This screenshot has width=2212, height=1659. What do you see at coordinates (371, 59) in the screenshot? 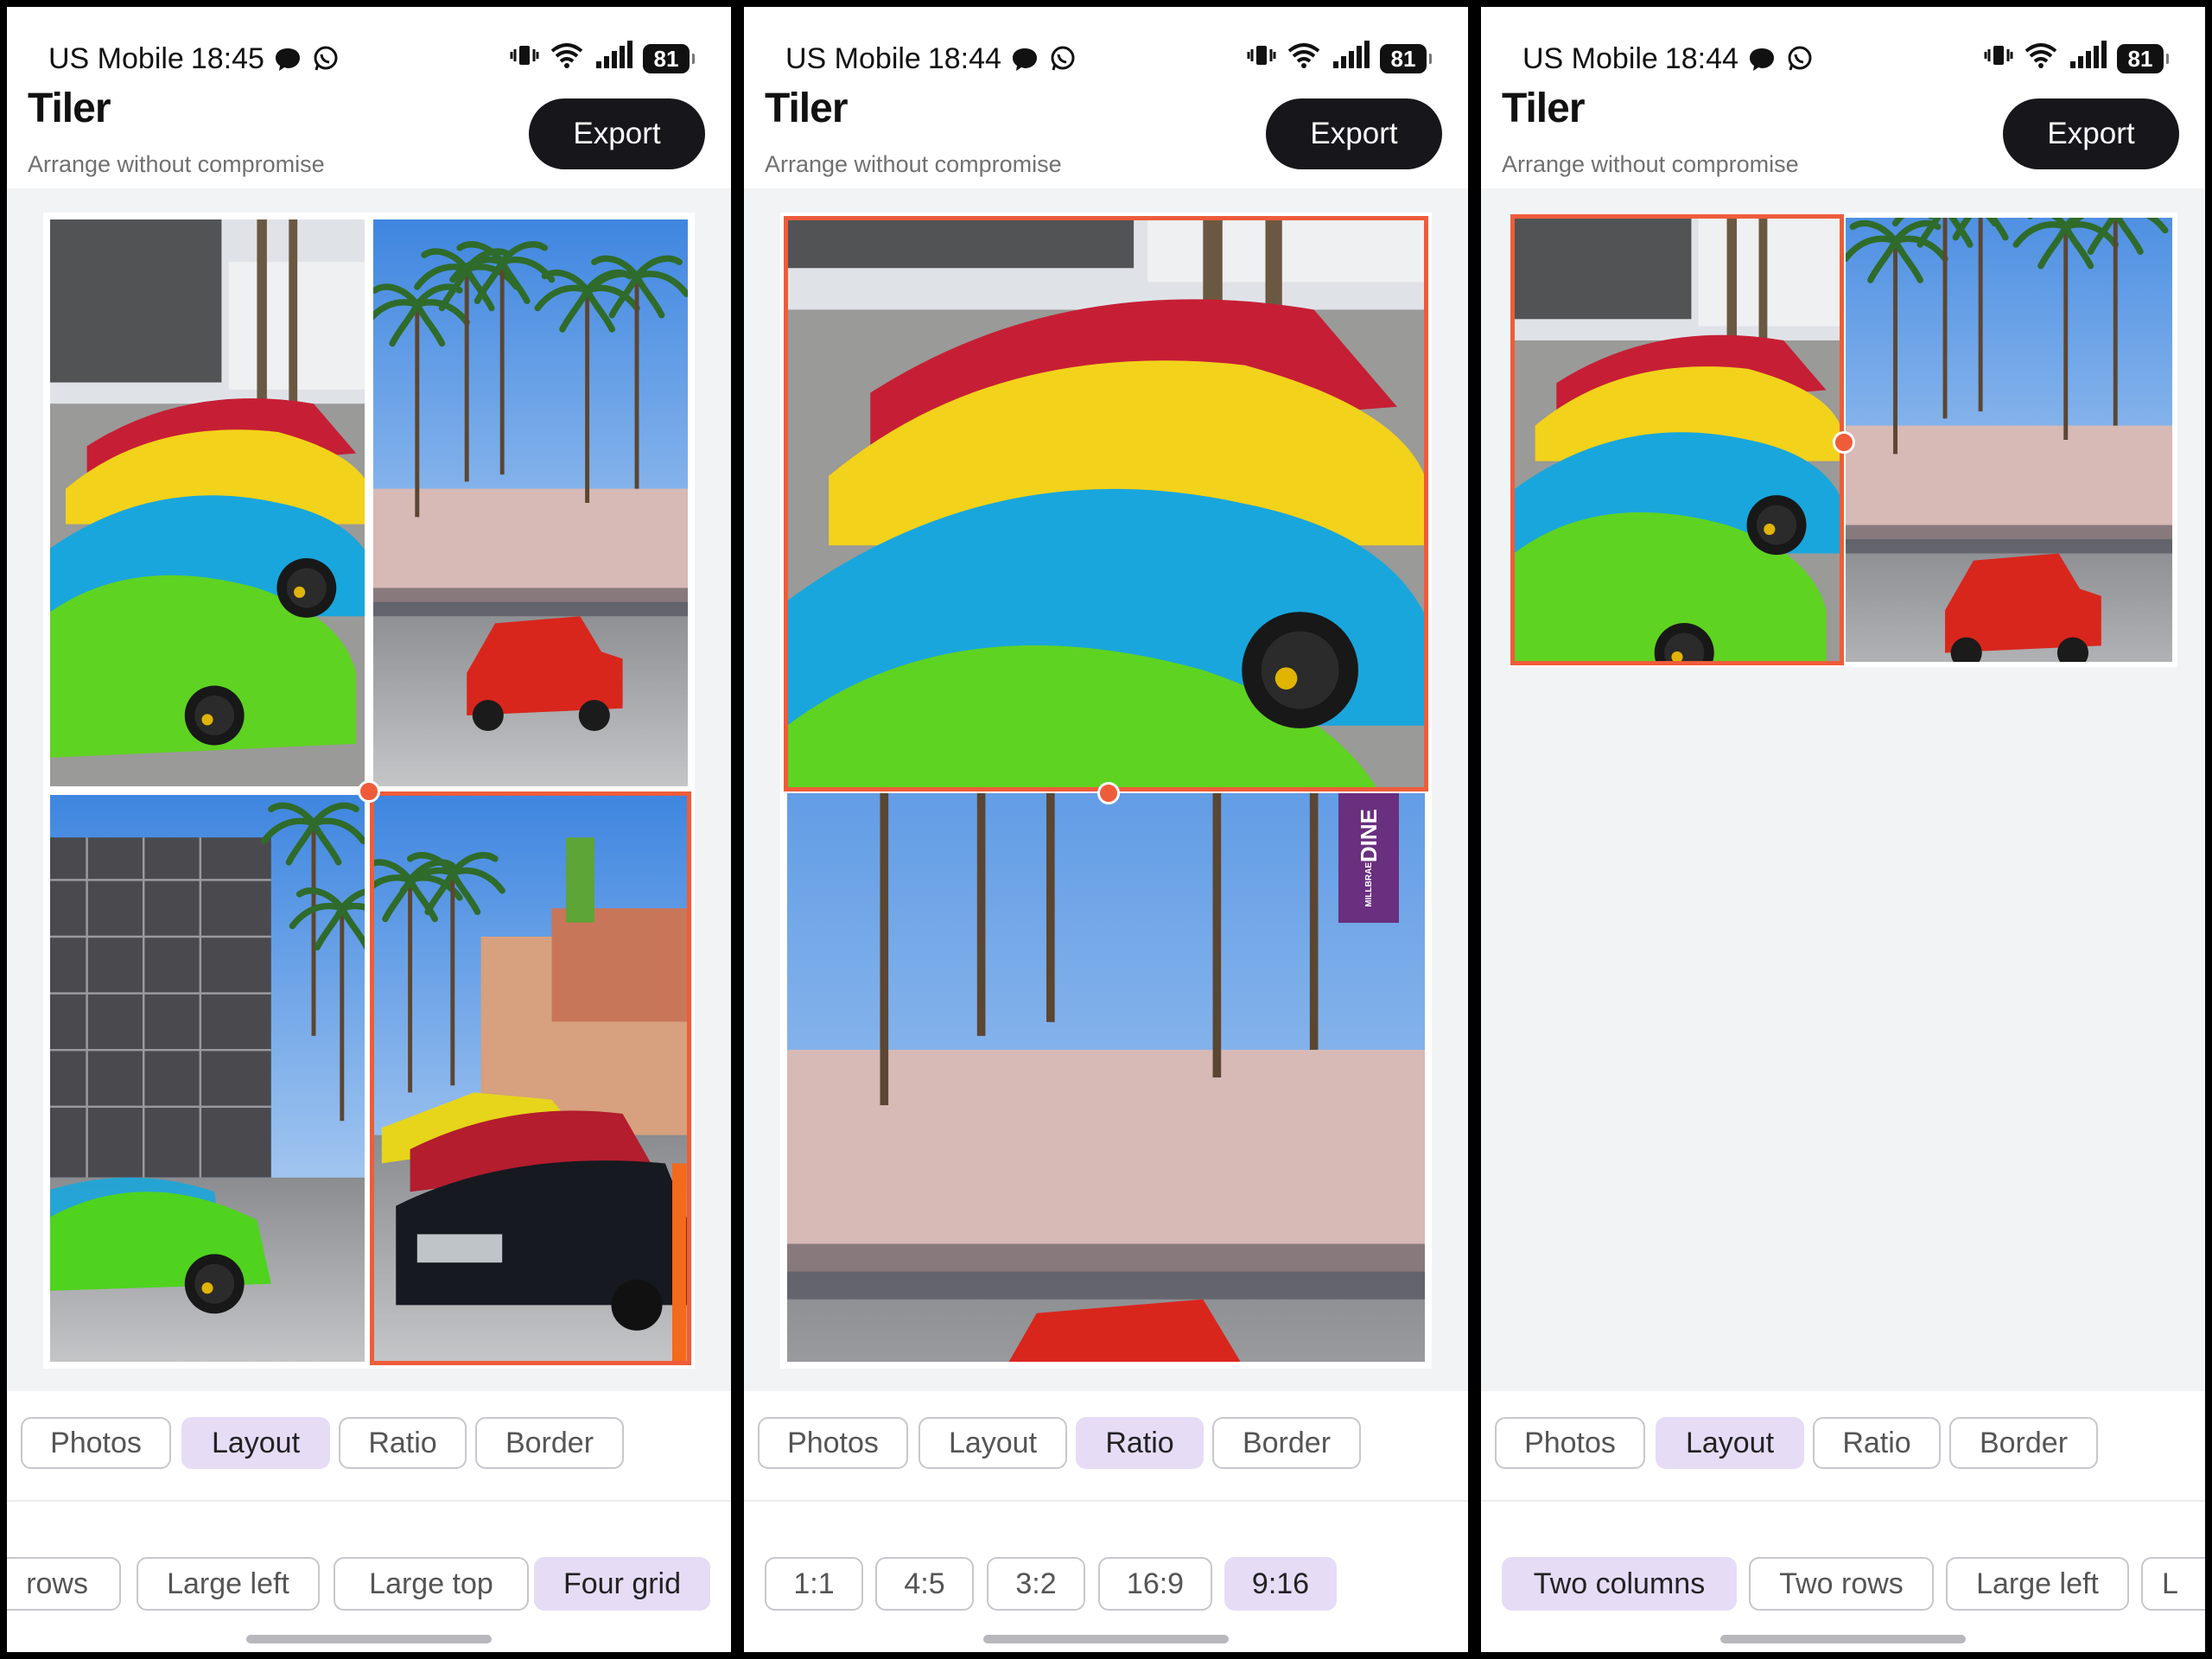
I see `status-bar: US Mobile 18:45 81` at bounding box center [371, 59].